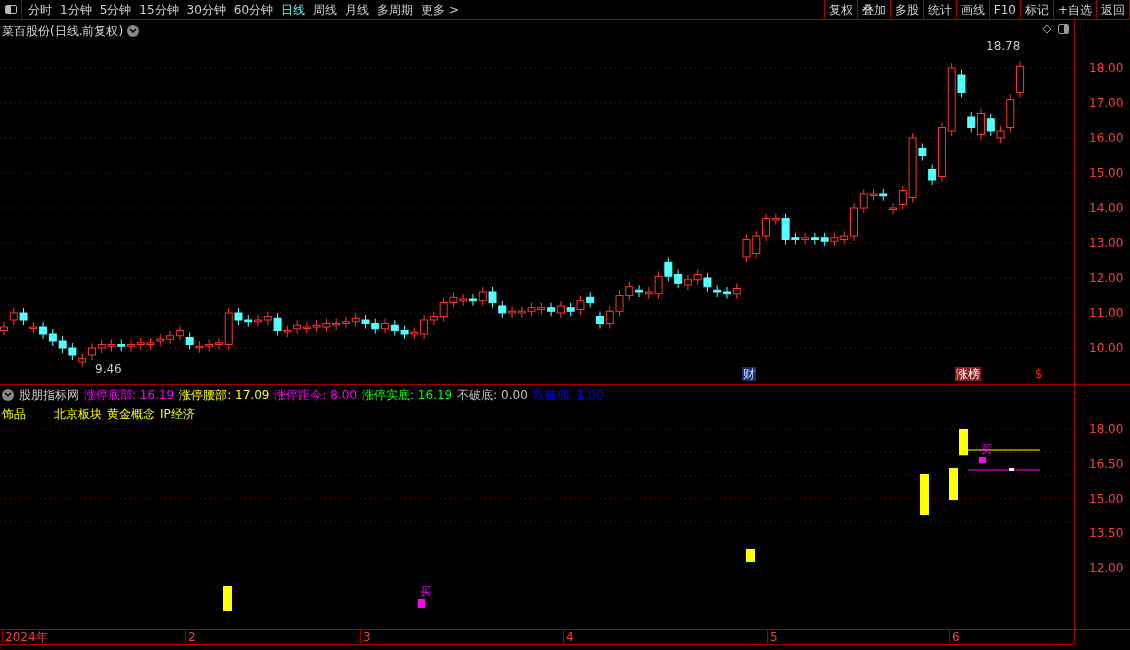 This screenshot has height=650, width=1130. Describe the element at coordinates (40, 9) in the screenshot. I see `period-tab: 分时` at that location.